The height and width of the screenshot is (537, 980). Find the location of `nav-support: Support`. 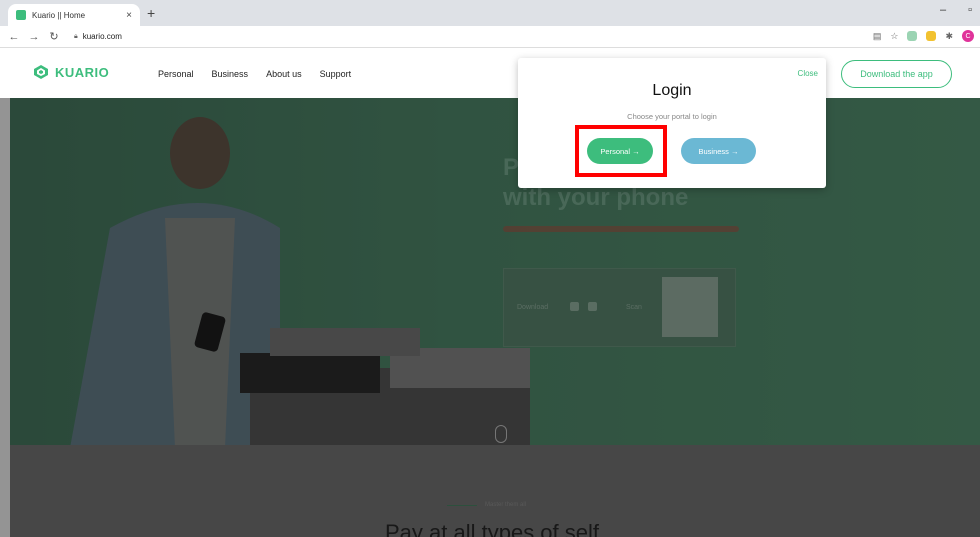

nav-support: Support is located at coordinates (336, 74).